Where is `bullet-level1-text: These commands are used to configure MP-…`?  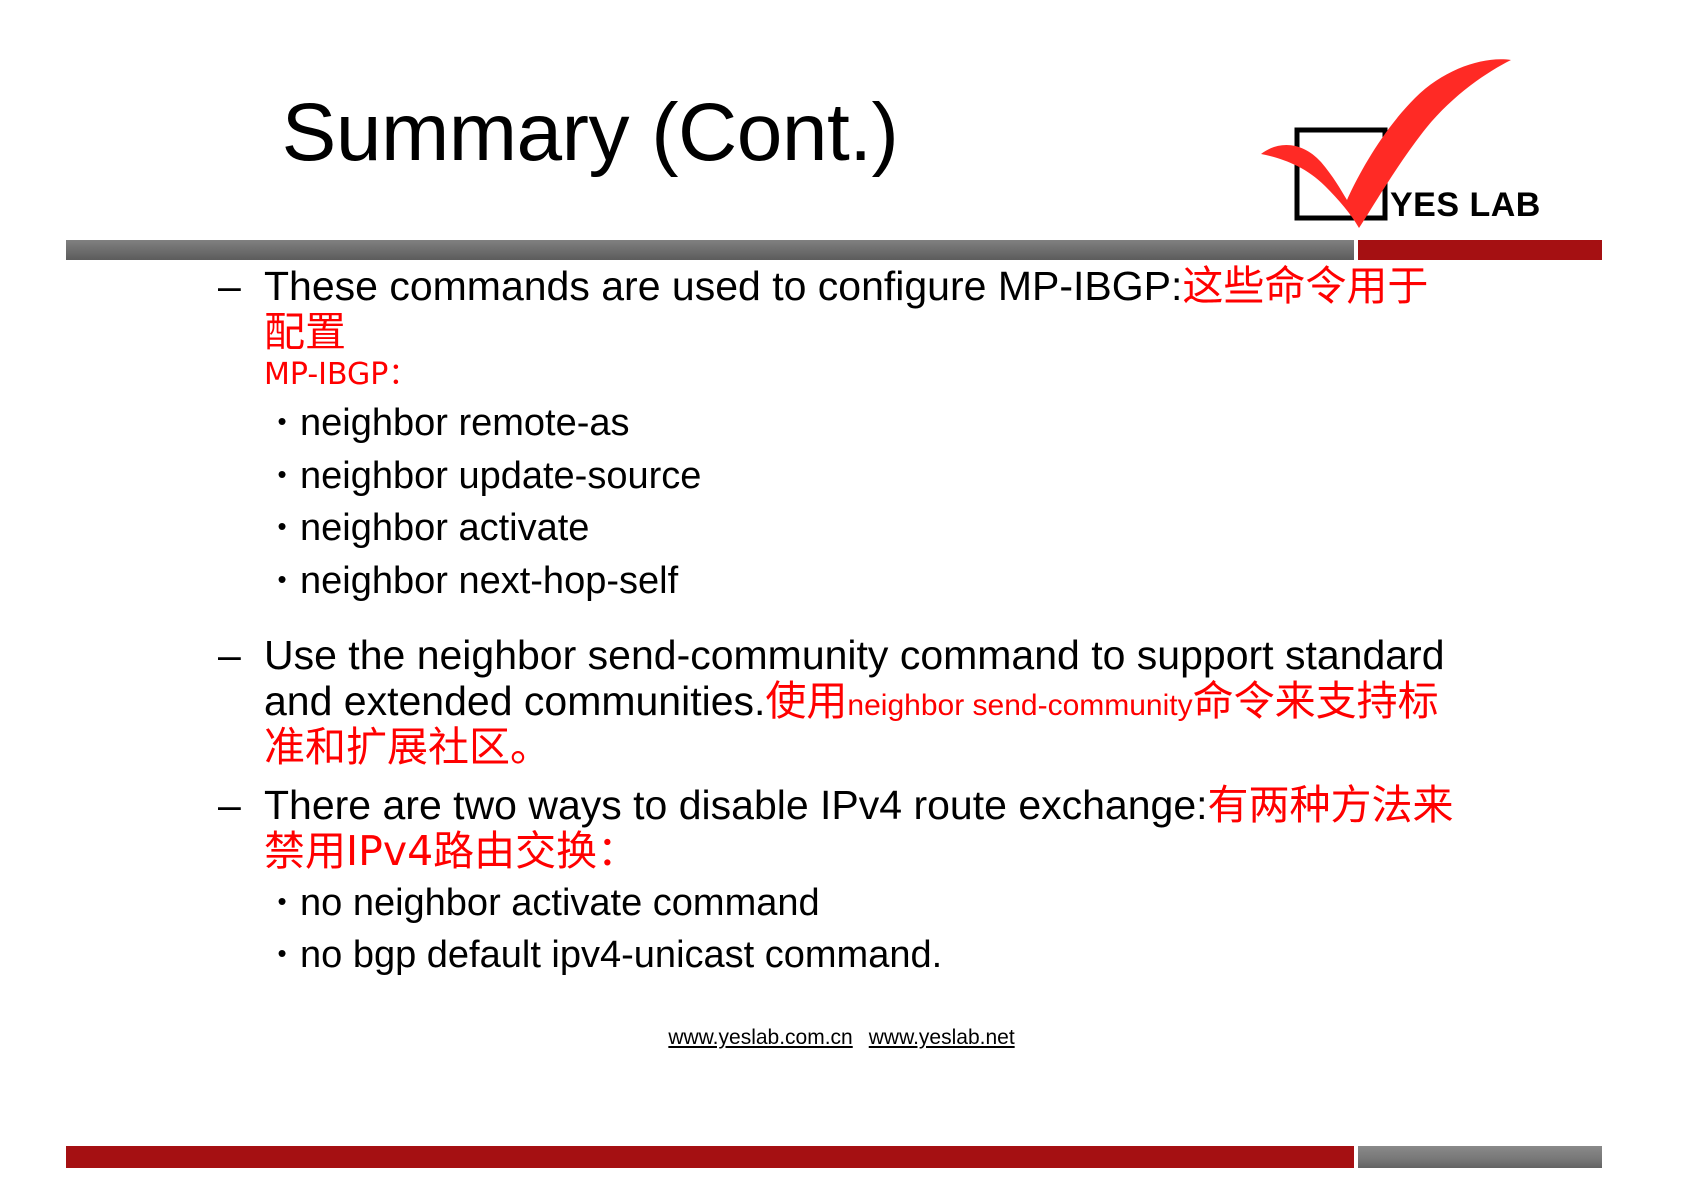
bullet-level1-text: These commands are used to configure MP-… is located at coordinates (866, 309).